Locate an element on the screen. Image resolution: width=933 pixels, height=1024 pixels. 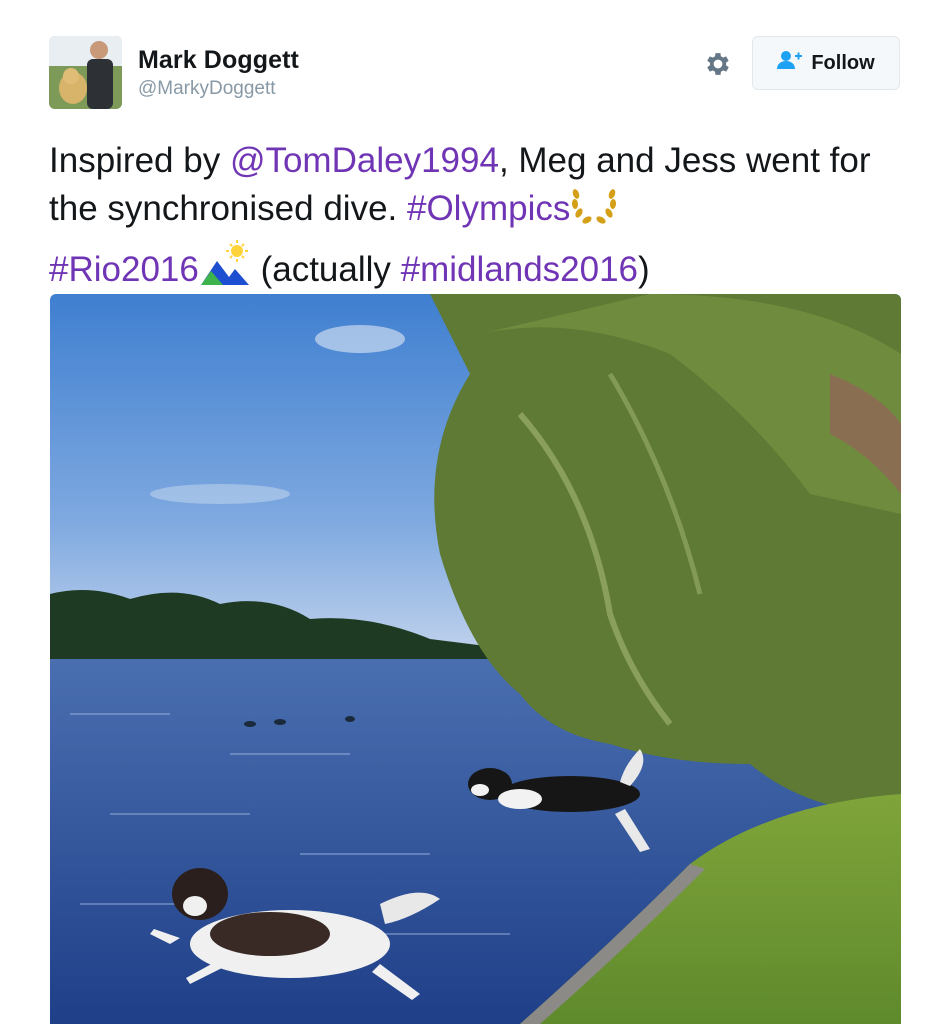
tweet-text-part: (actually is located at coordinates (325, 269).